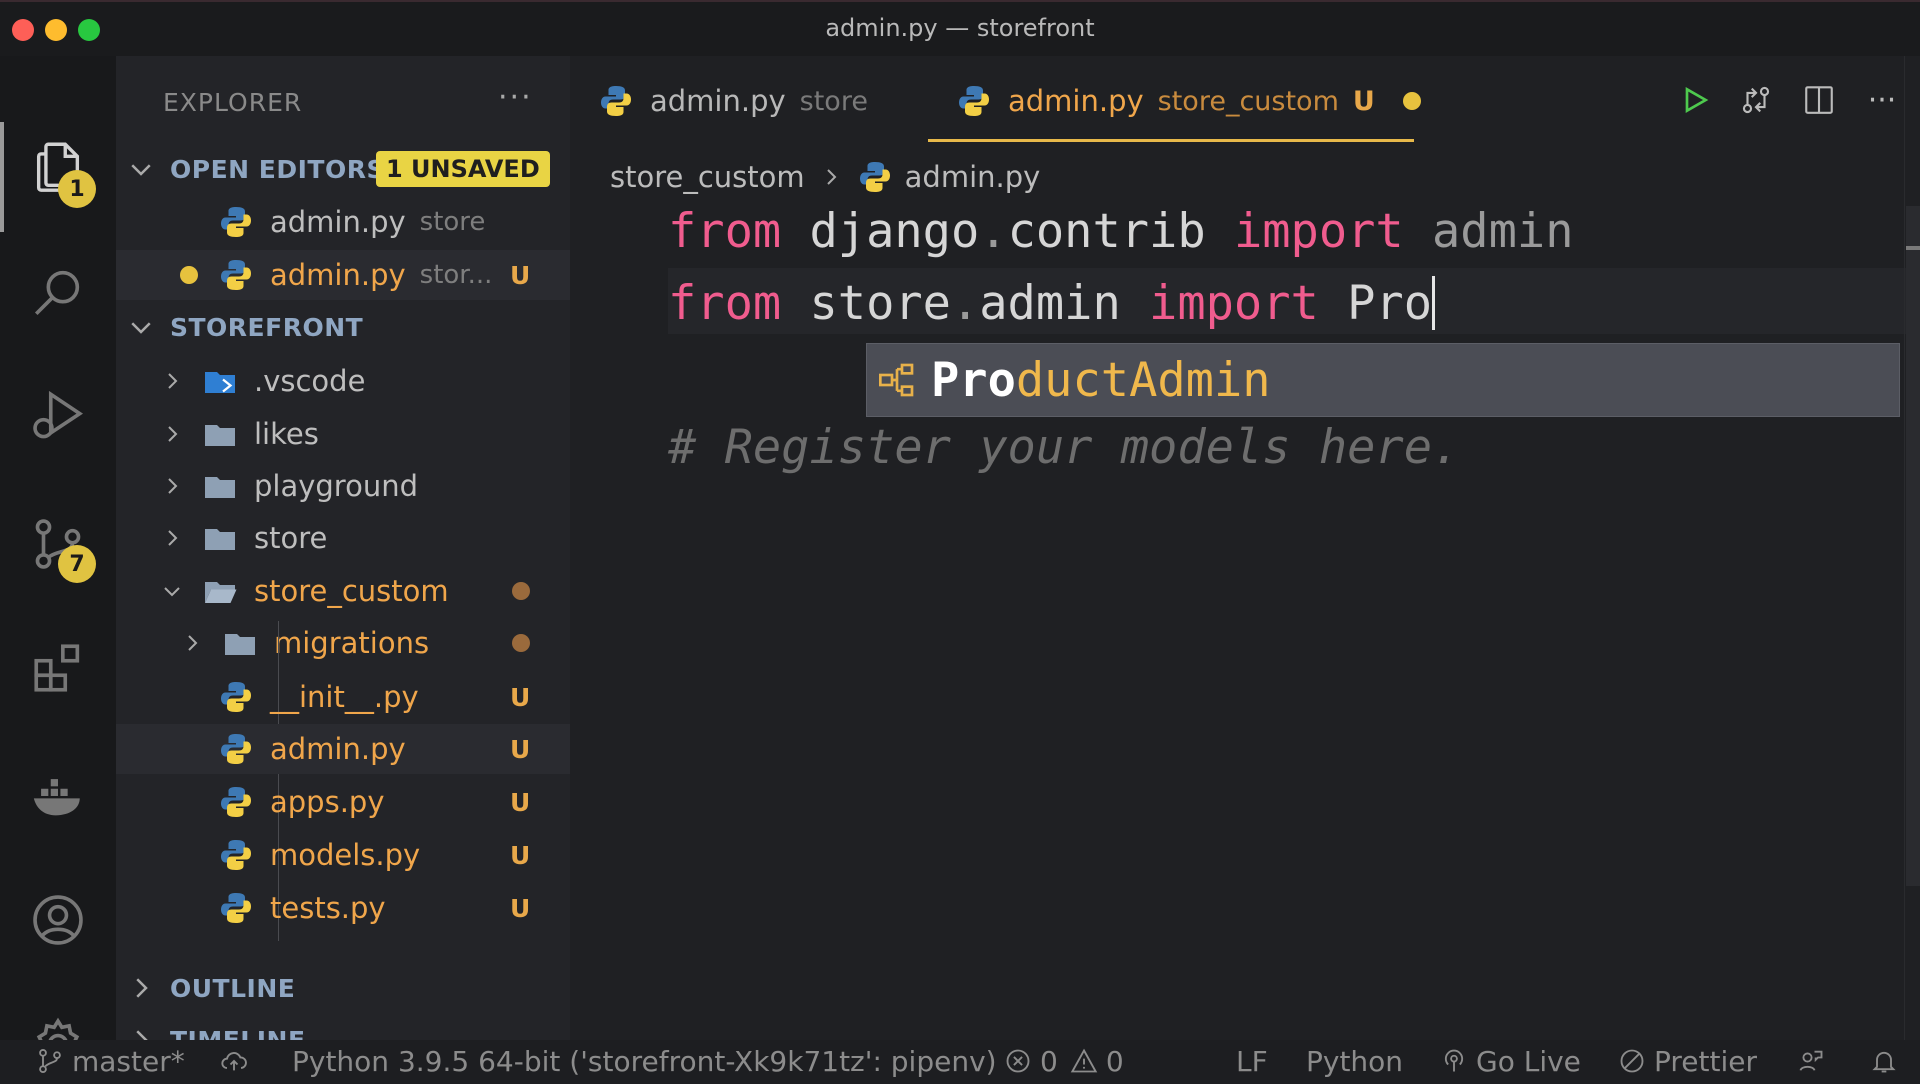 This screenshot has width=1920, height=1084. What do you see at coordinates (725, 303) in the screenshot?
I see `keyword: from` at bounding box center [725, 303].